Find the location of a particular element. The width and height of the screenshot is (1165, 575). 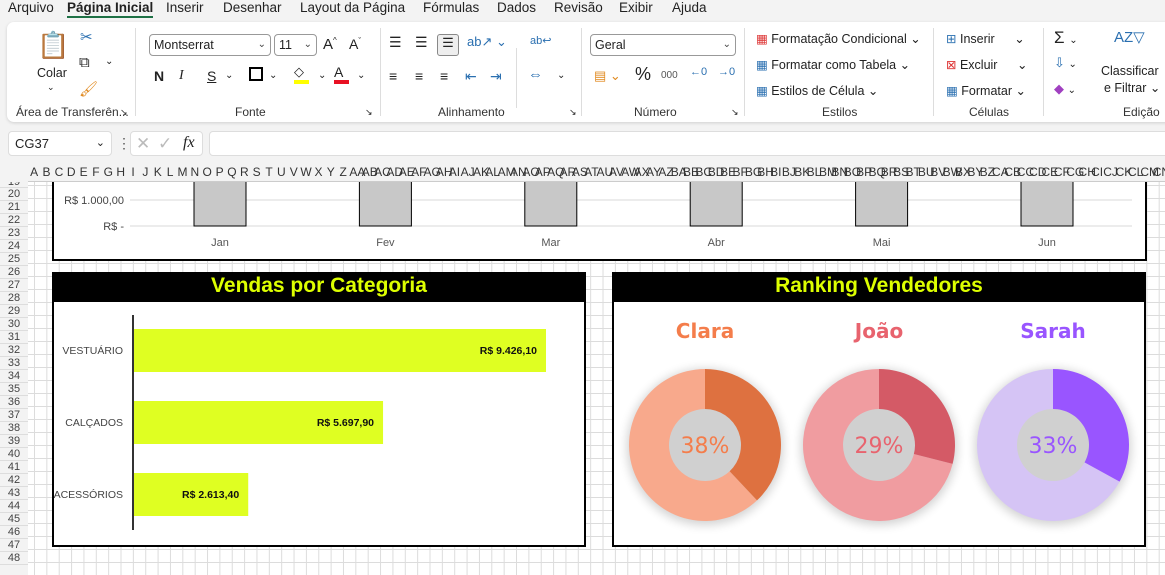

row-header: 47 is located at coordinates (14, 545).